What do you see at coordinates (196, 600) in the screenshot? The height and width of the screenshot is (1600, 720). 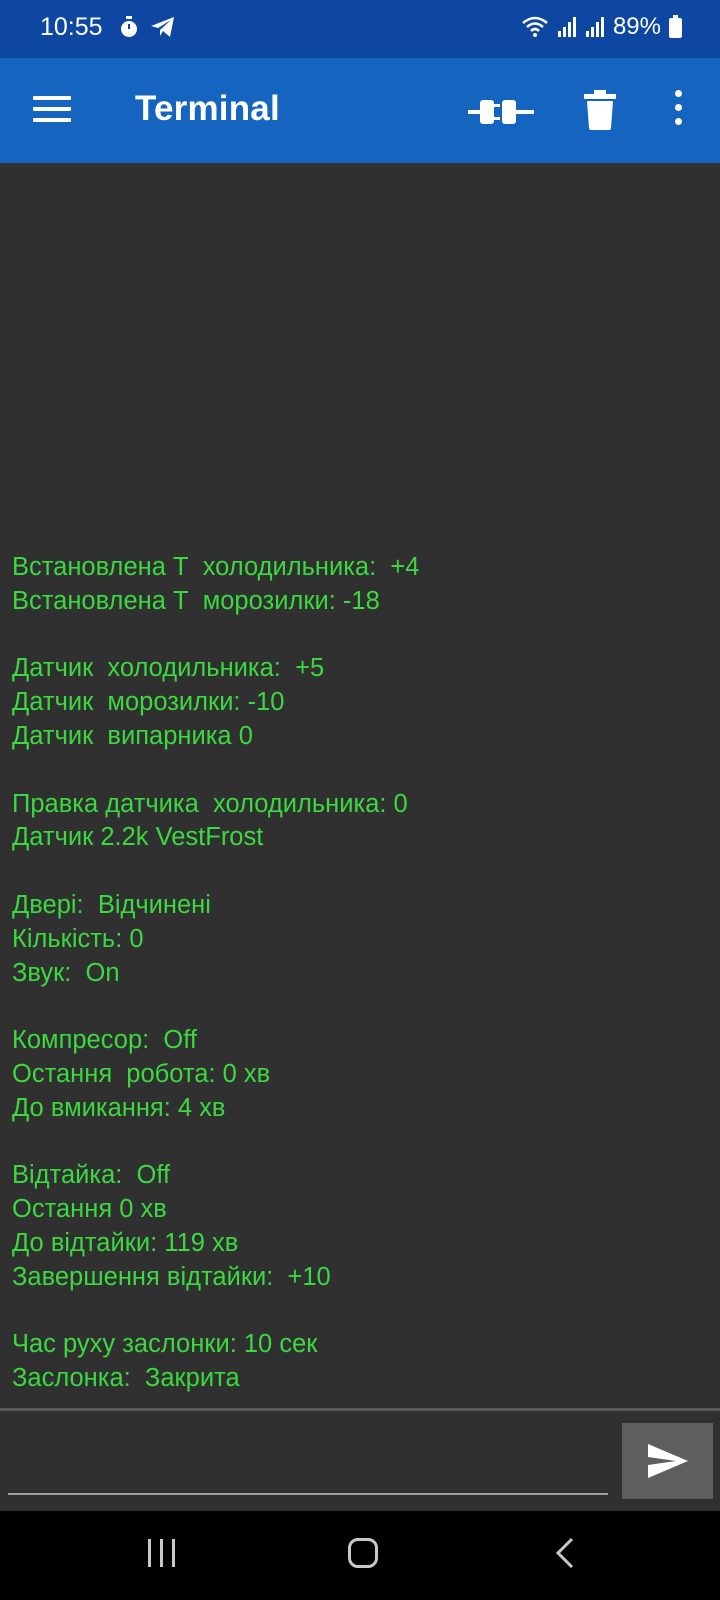 I see `terminal-line: Встановлена Т морозилки: -18` at bounding box center [196, 600].